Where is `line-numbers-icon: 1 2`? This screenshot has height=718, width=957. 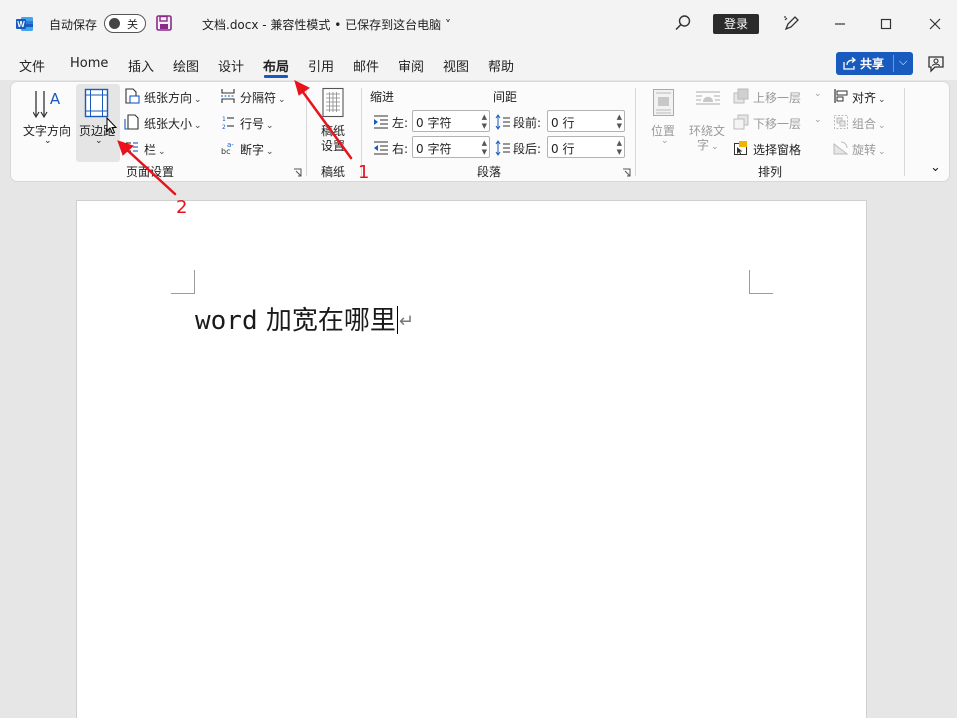
line-numbers-icon: 1 2 is located at coordinates (228, 123).